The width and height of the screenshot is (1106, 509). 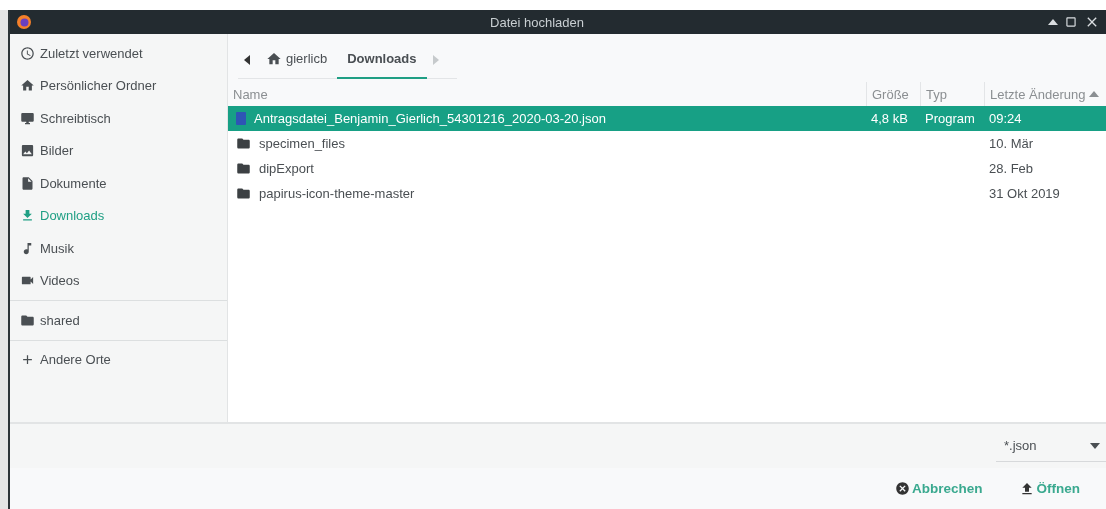 What do you see at coordinates (24, 22) in the screenshot?
I see `browser-logo-icon` at bounding box center [24, 22].